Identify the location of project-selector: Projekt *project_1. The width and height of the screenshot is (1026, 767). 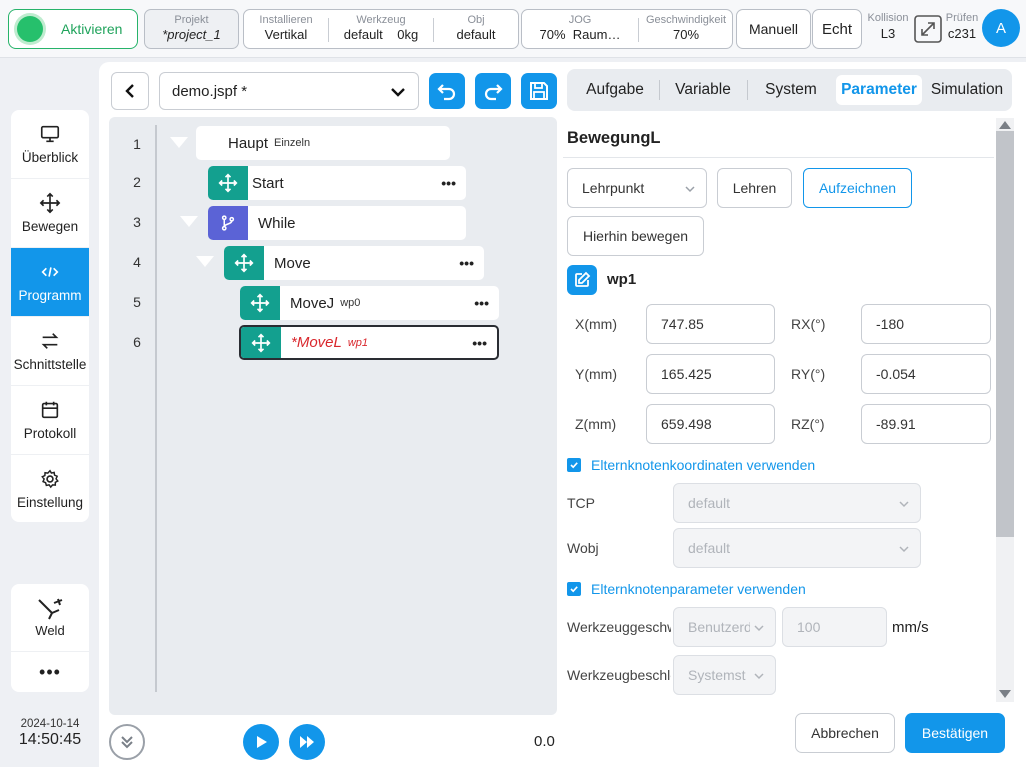
(191, 29).